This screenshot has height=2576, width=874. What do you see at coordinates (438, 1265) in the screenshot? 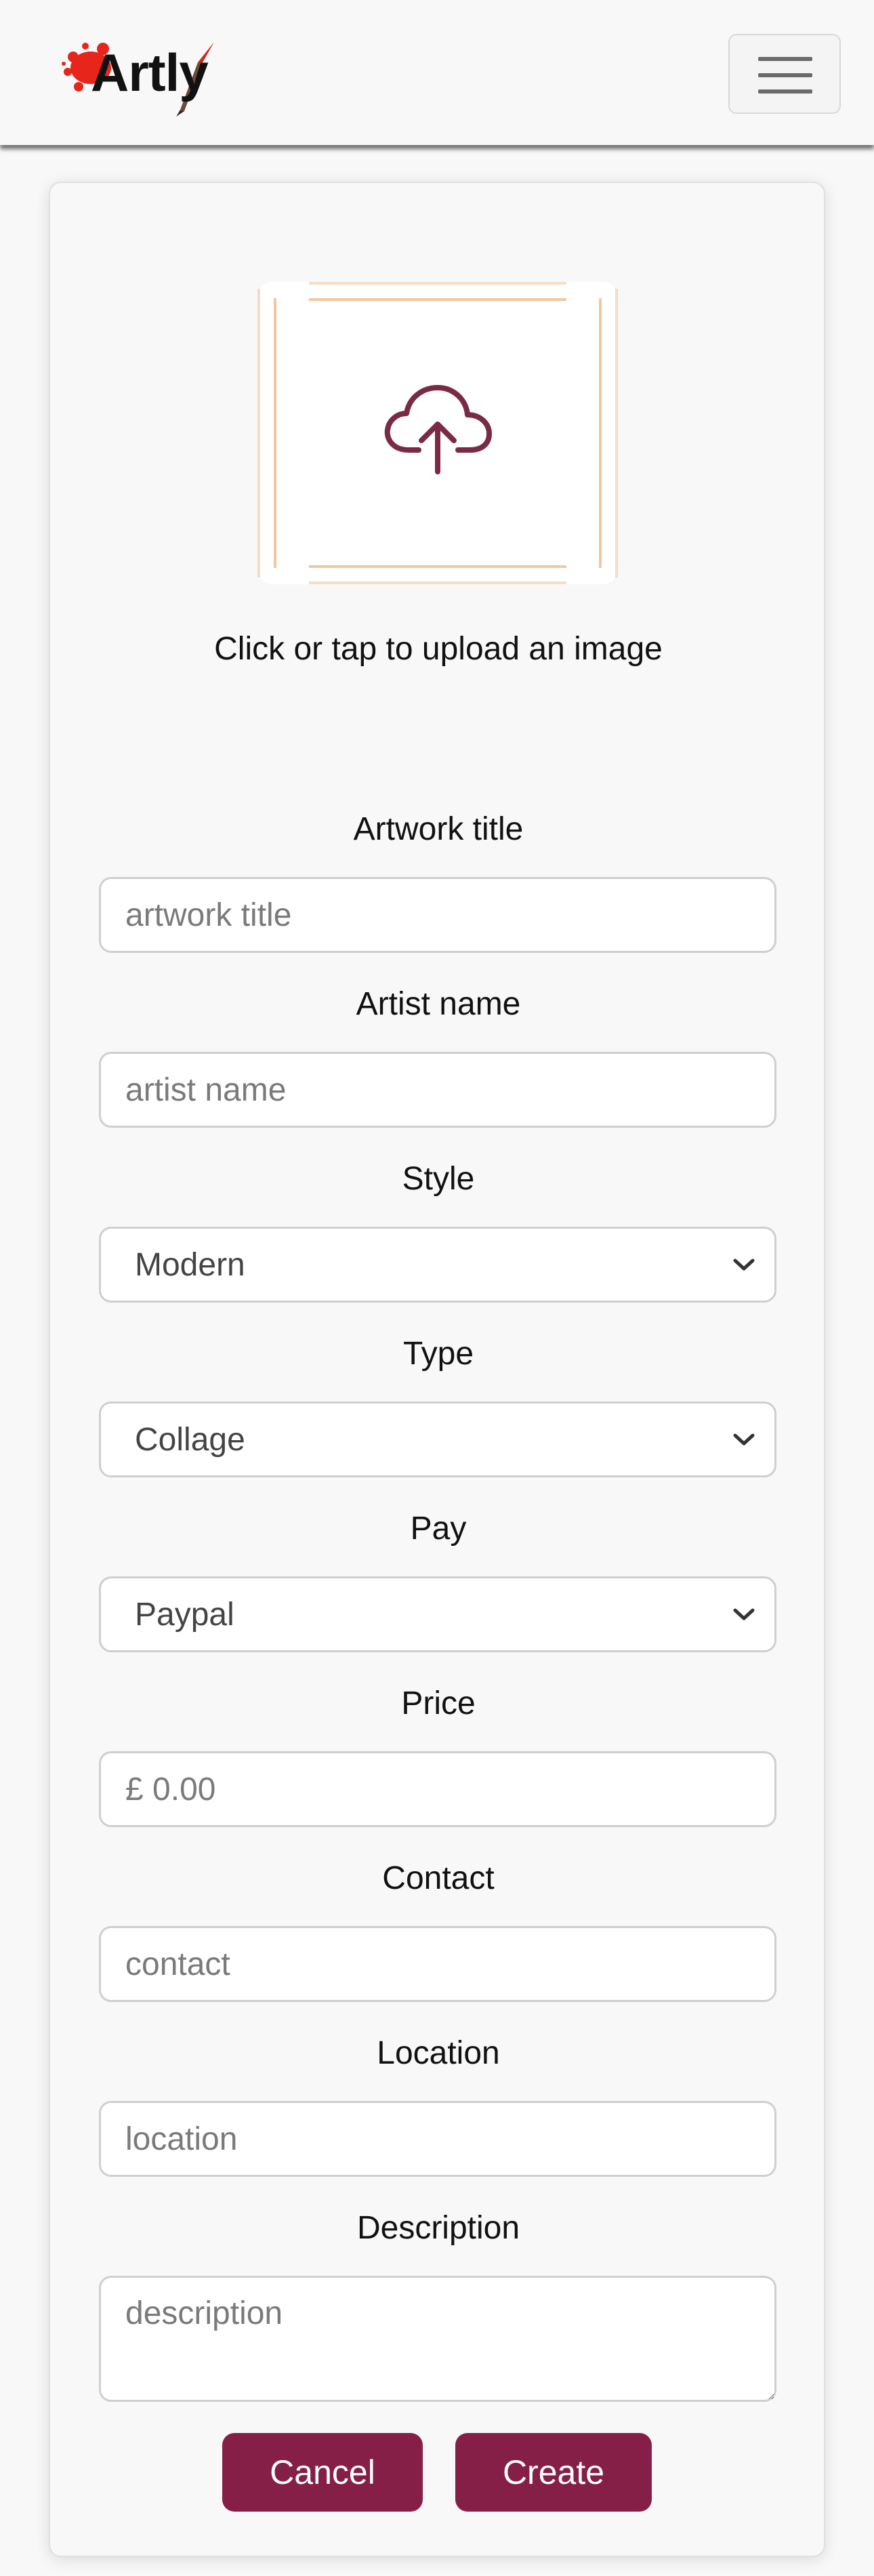
I see `style-select: Modern` at bounding box center [438, 1265].